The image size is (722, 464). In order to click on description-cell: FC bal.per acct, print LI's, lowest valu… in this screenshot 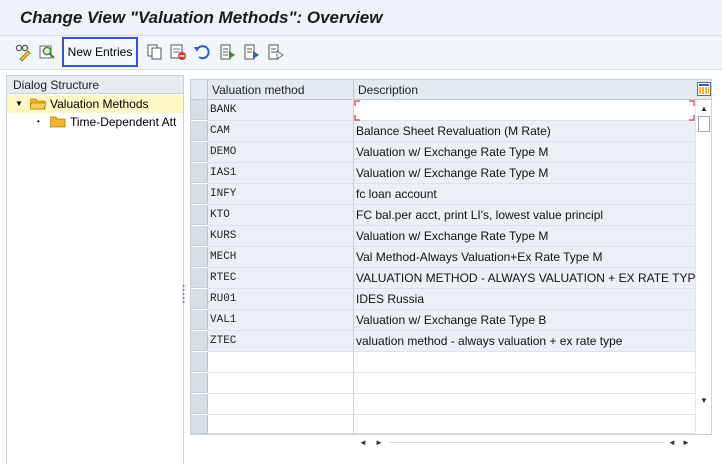, I will do `click(524, 215)`.